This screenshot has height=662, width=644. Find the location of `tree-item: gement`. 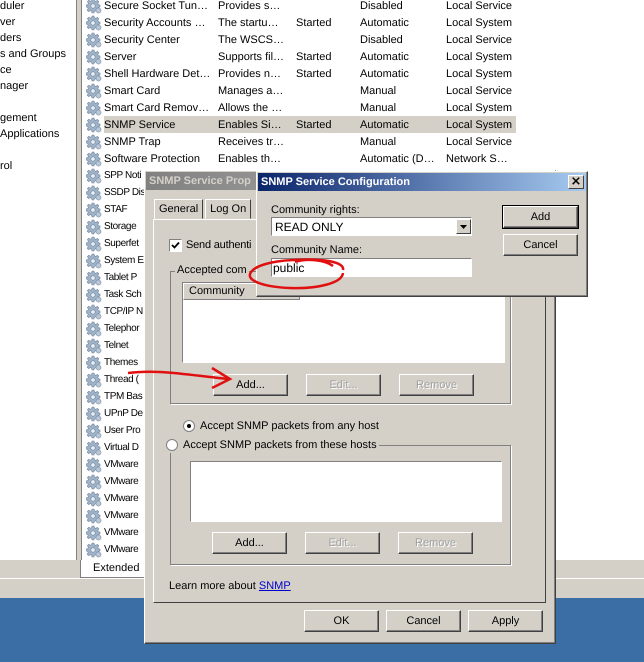

tree-item: gement is located at coordinates (38, 110).